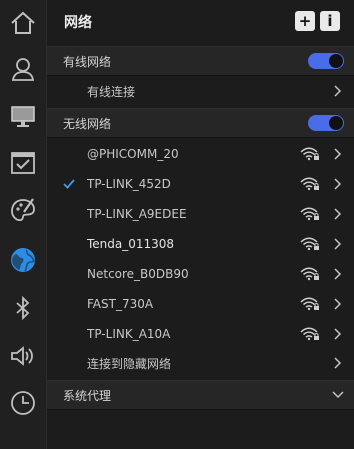 This screenshot has width=354, height=449. What do you see at coordinates (138, 274) in the screenshot?
I see `wifi-ssid: Netcore_B0DB90` at bounding box center [138, 274].